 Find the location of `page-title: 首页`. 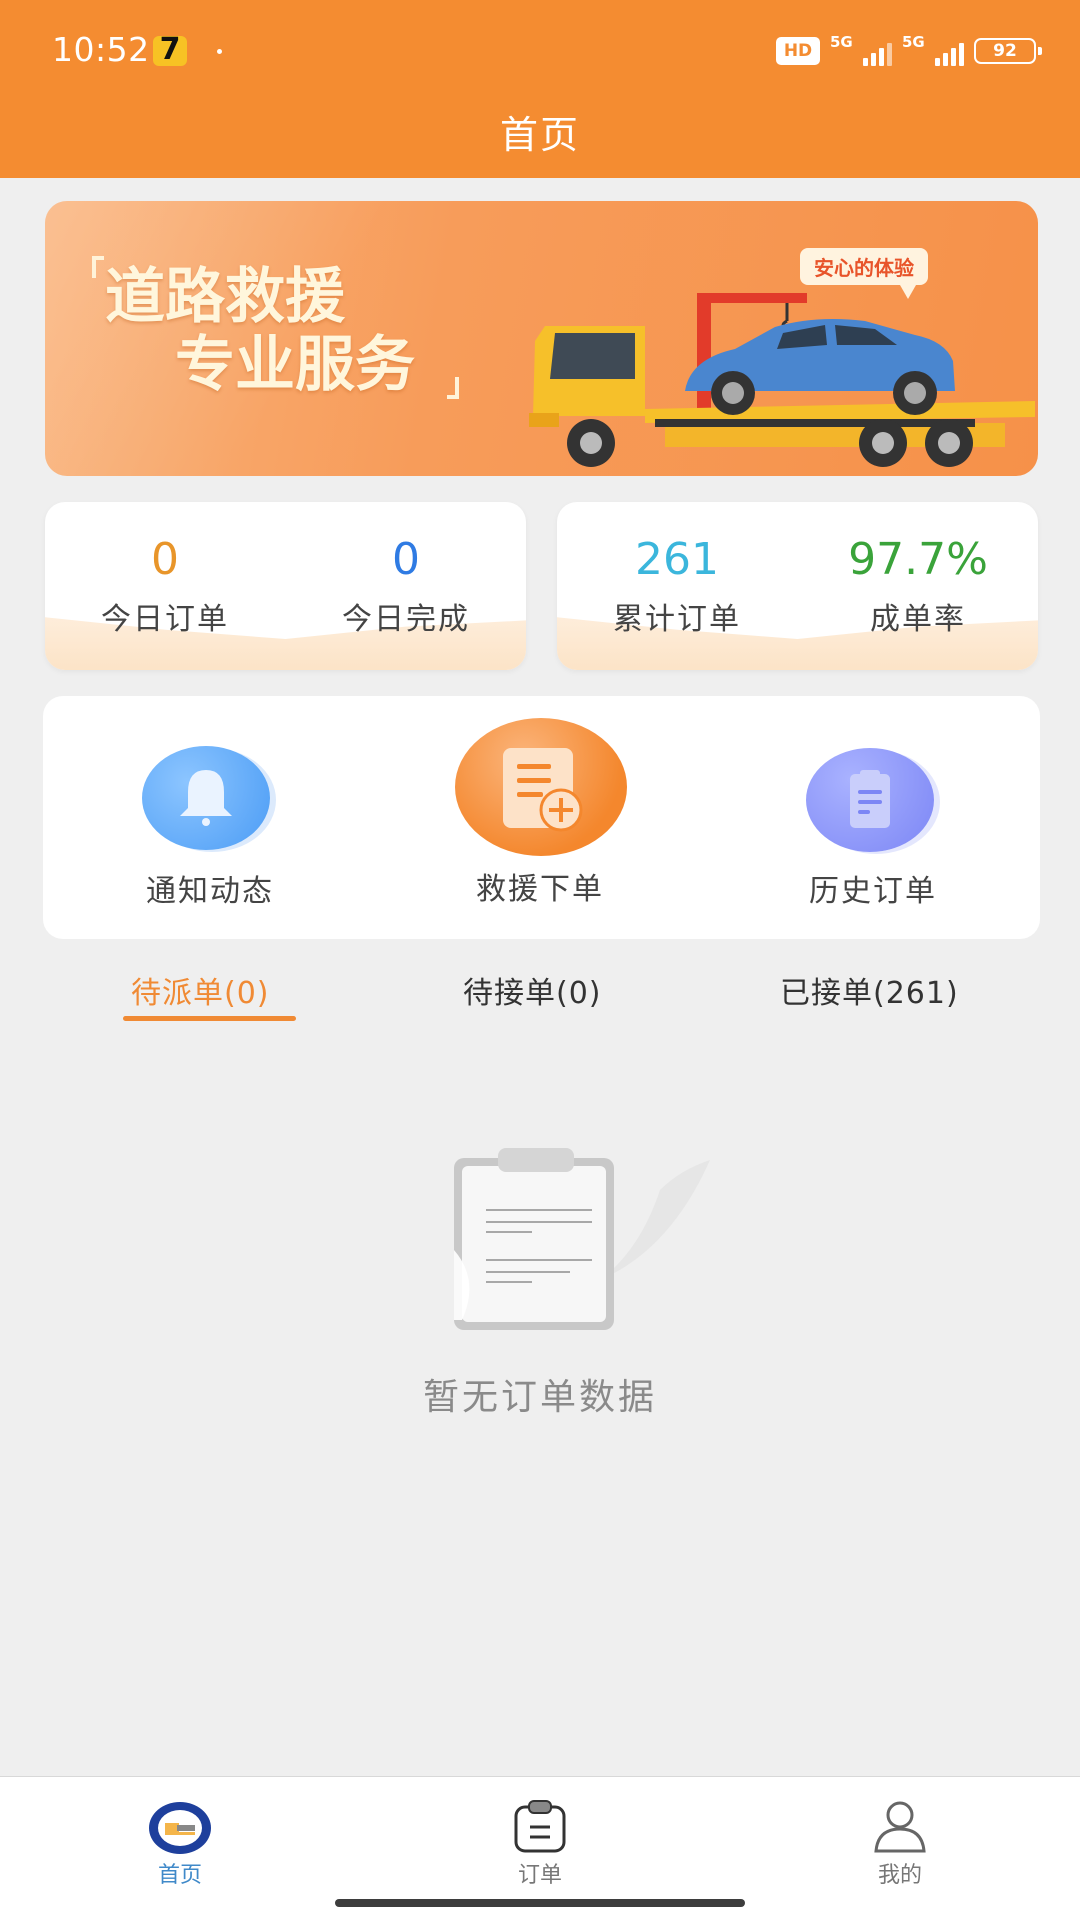

page-title: 首页 is located at coordinates (539, 135).